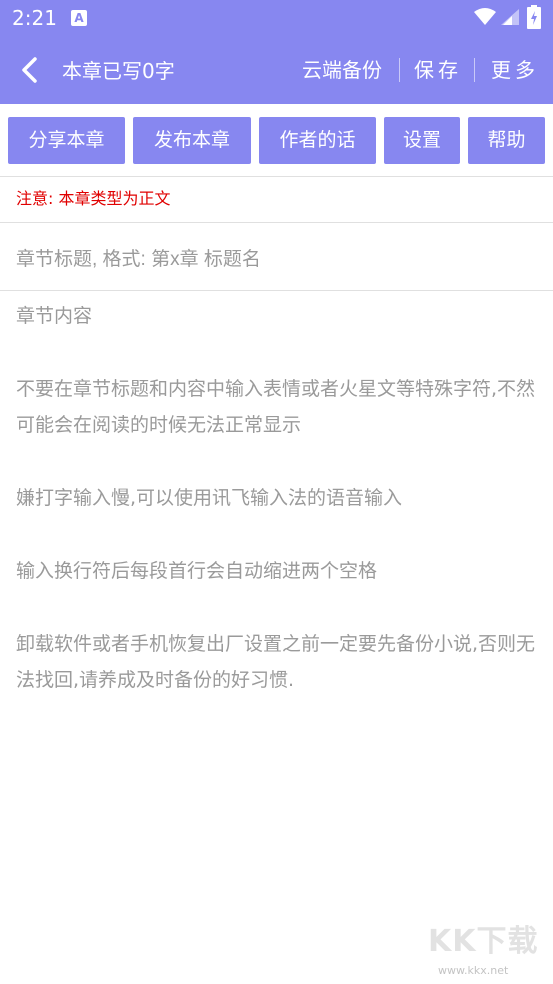  Describe the element at coordinates (276, 260) in the screenshot. I see `chapter-title-input` at that location.